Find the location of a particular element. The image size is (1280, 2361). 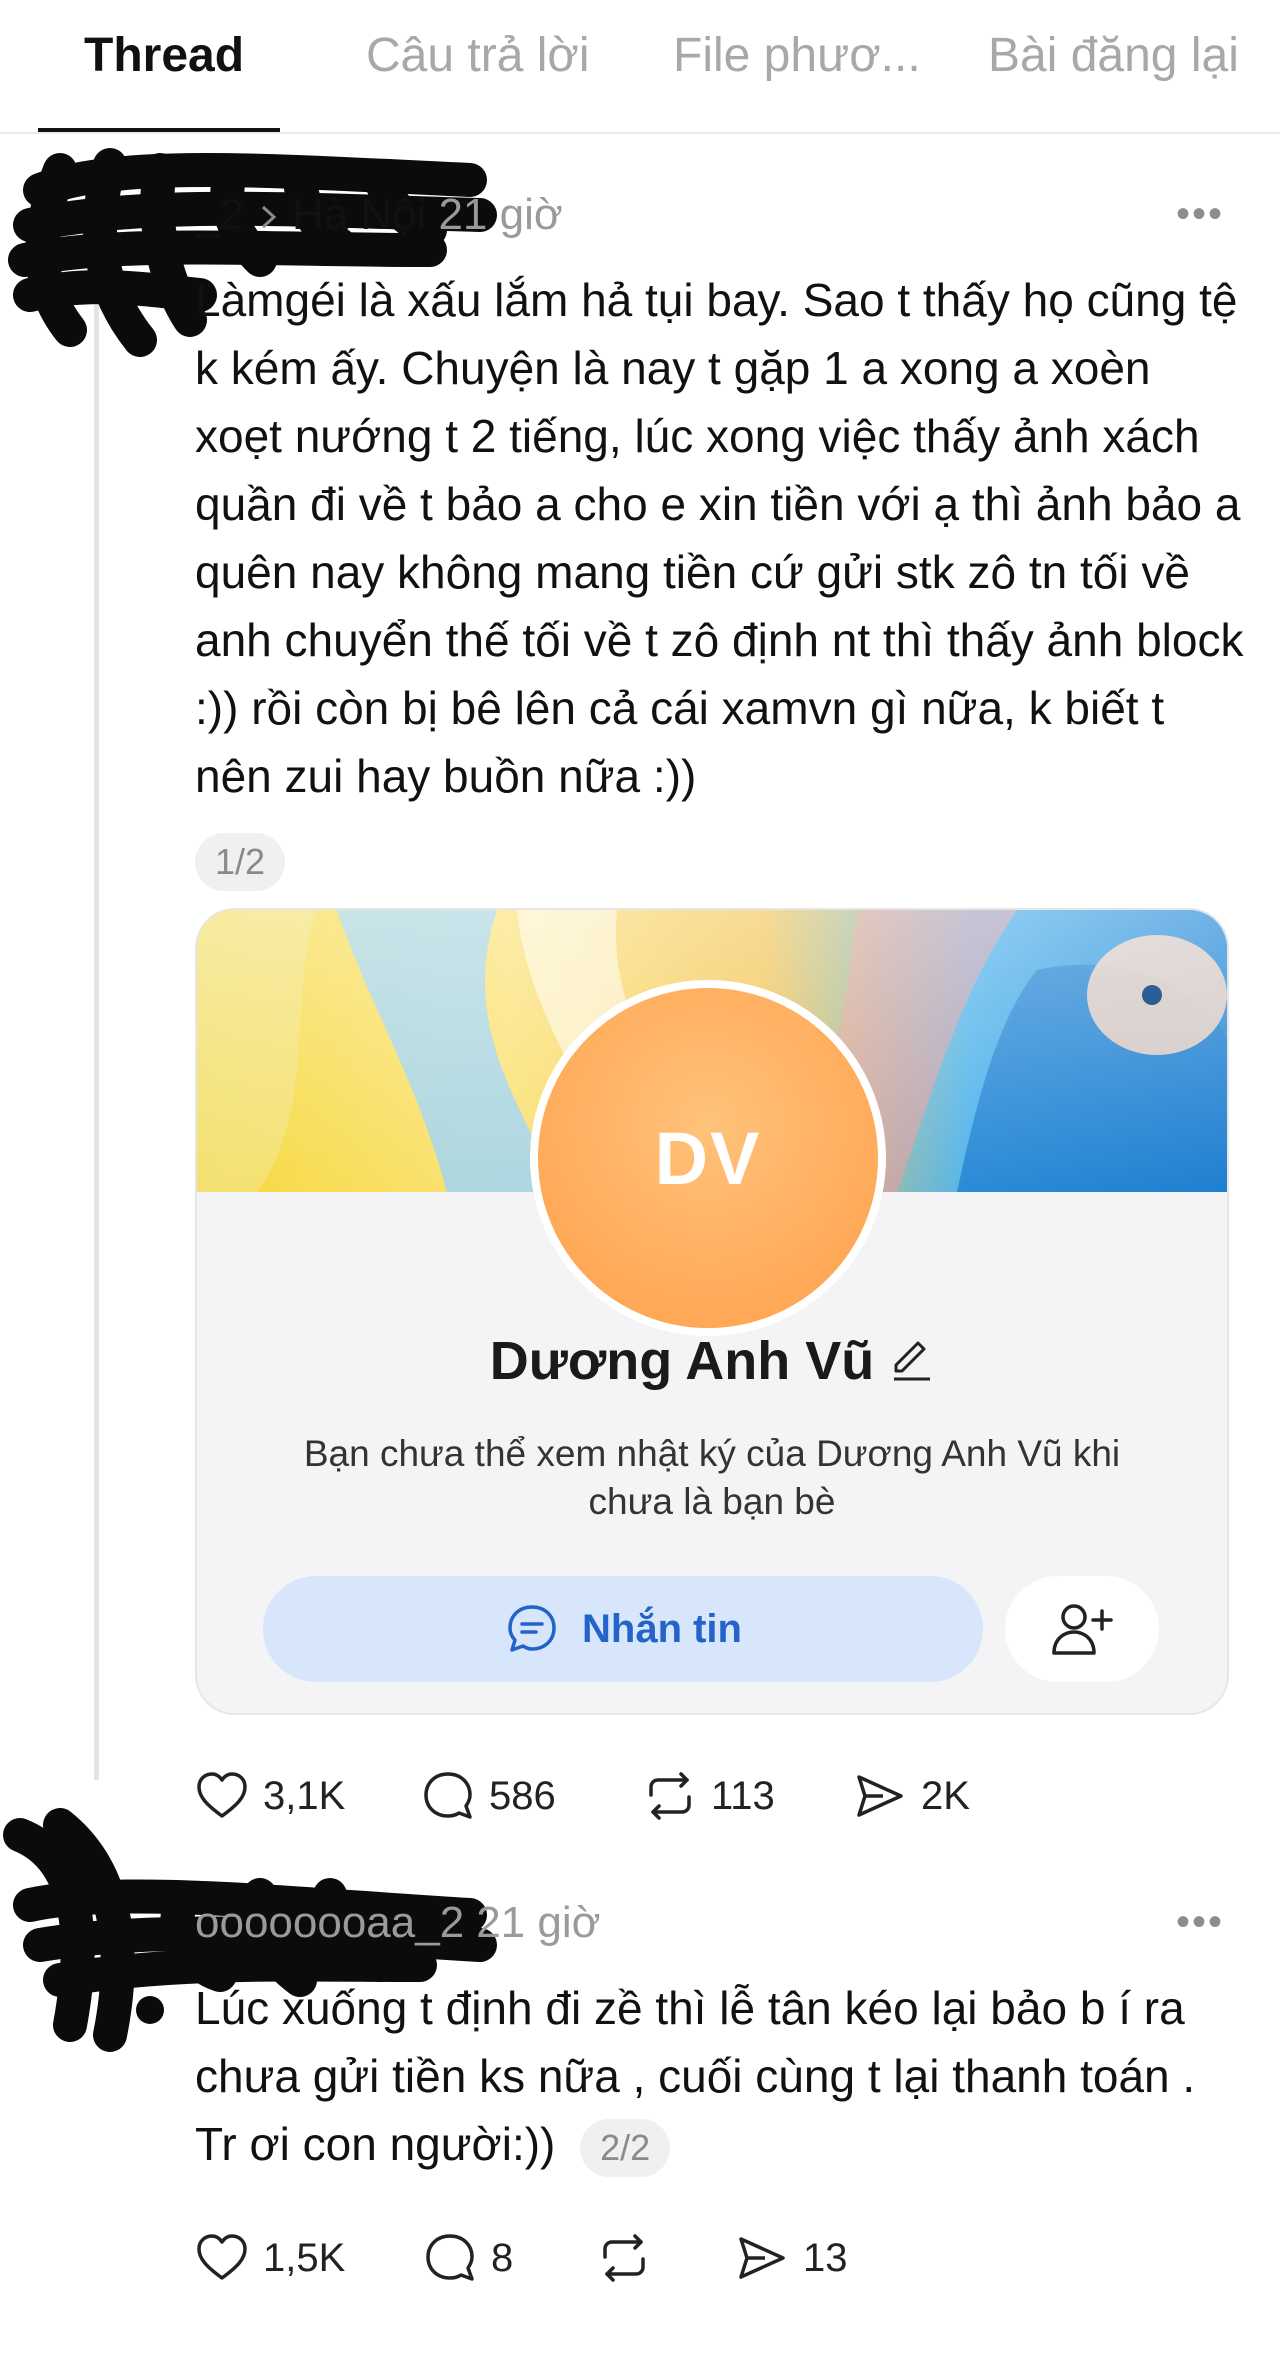

add-friend-button is located at coordinates (1082, 1629).